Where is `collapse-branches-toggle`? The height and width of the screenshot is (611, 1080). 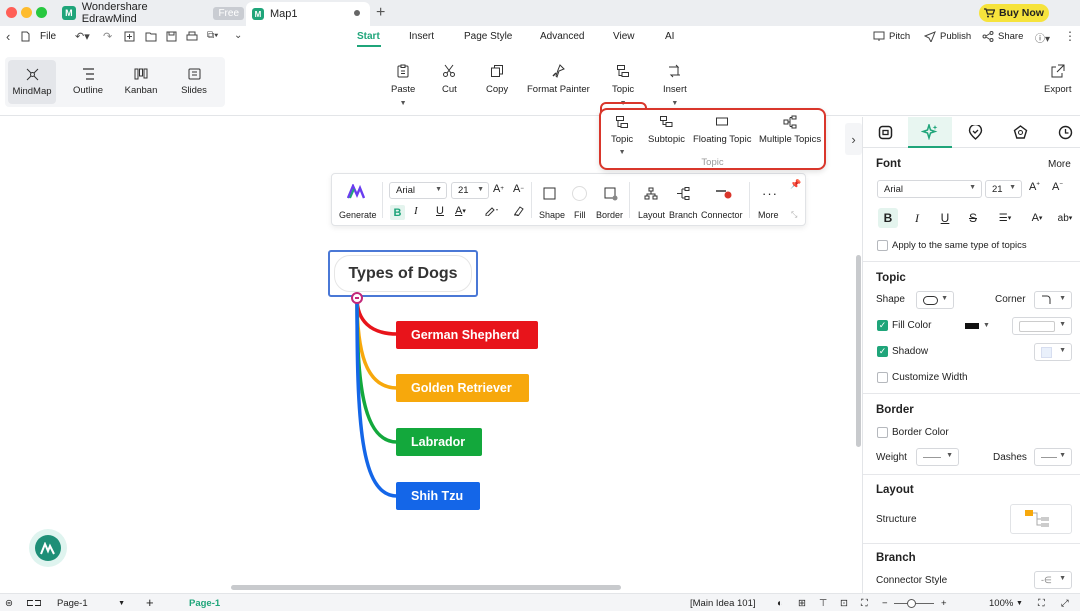
collapse-branches-toggle is located at coordinates (357, 298).